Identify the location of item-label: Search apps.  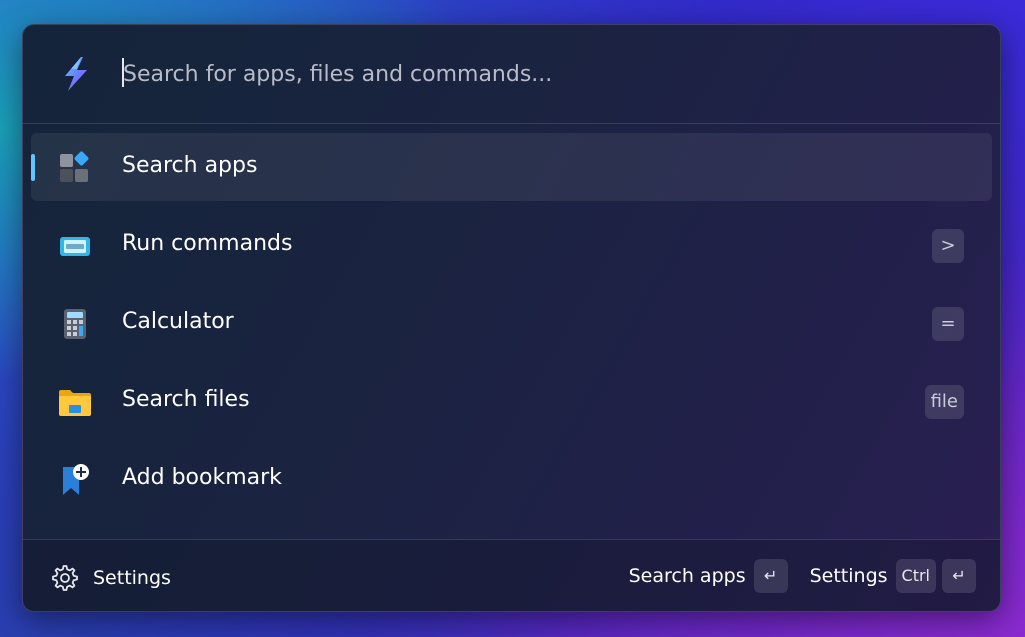
(190, 165).